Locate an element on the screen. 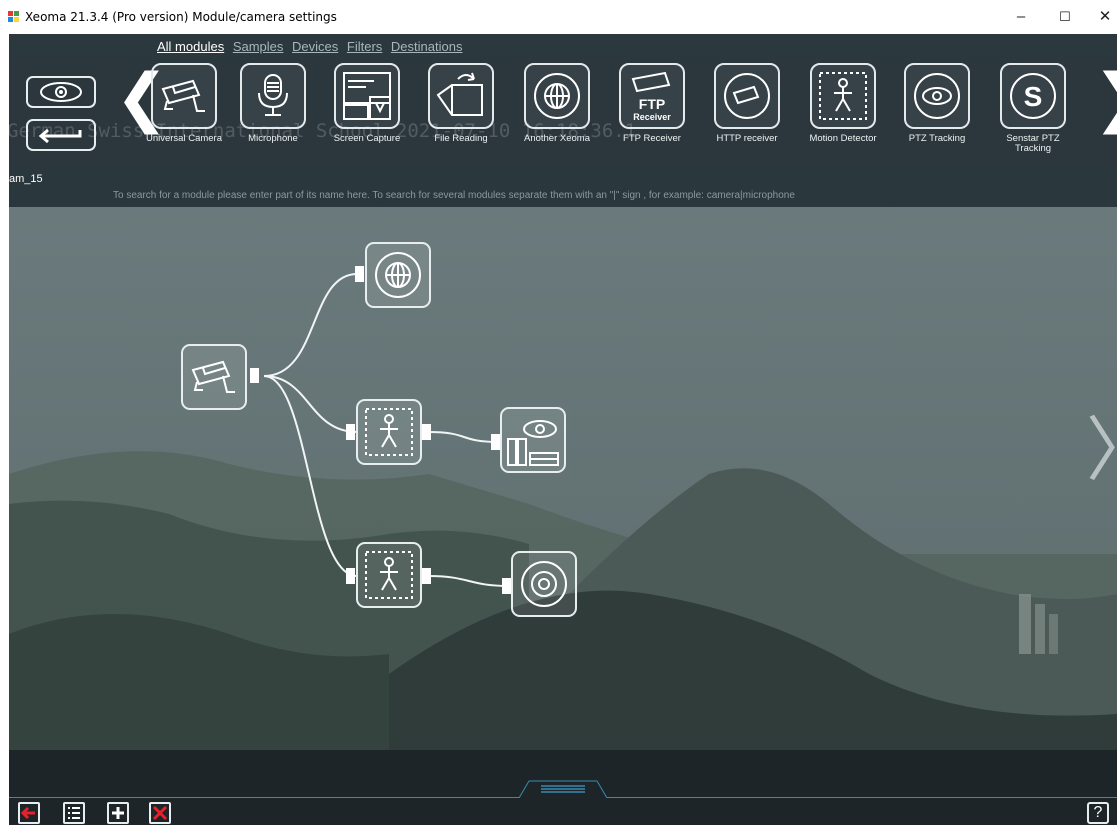  module-graph-links is located at coordinates (380, 430).